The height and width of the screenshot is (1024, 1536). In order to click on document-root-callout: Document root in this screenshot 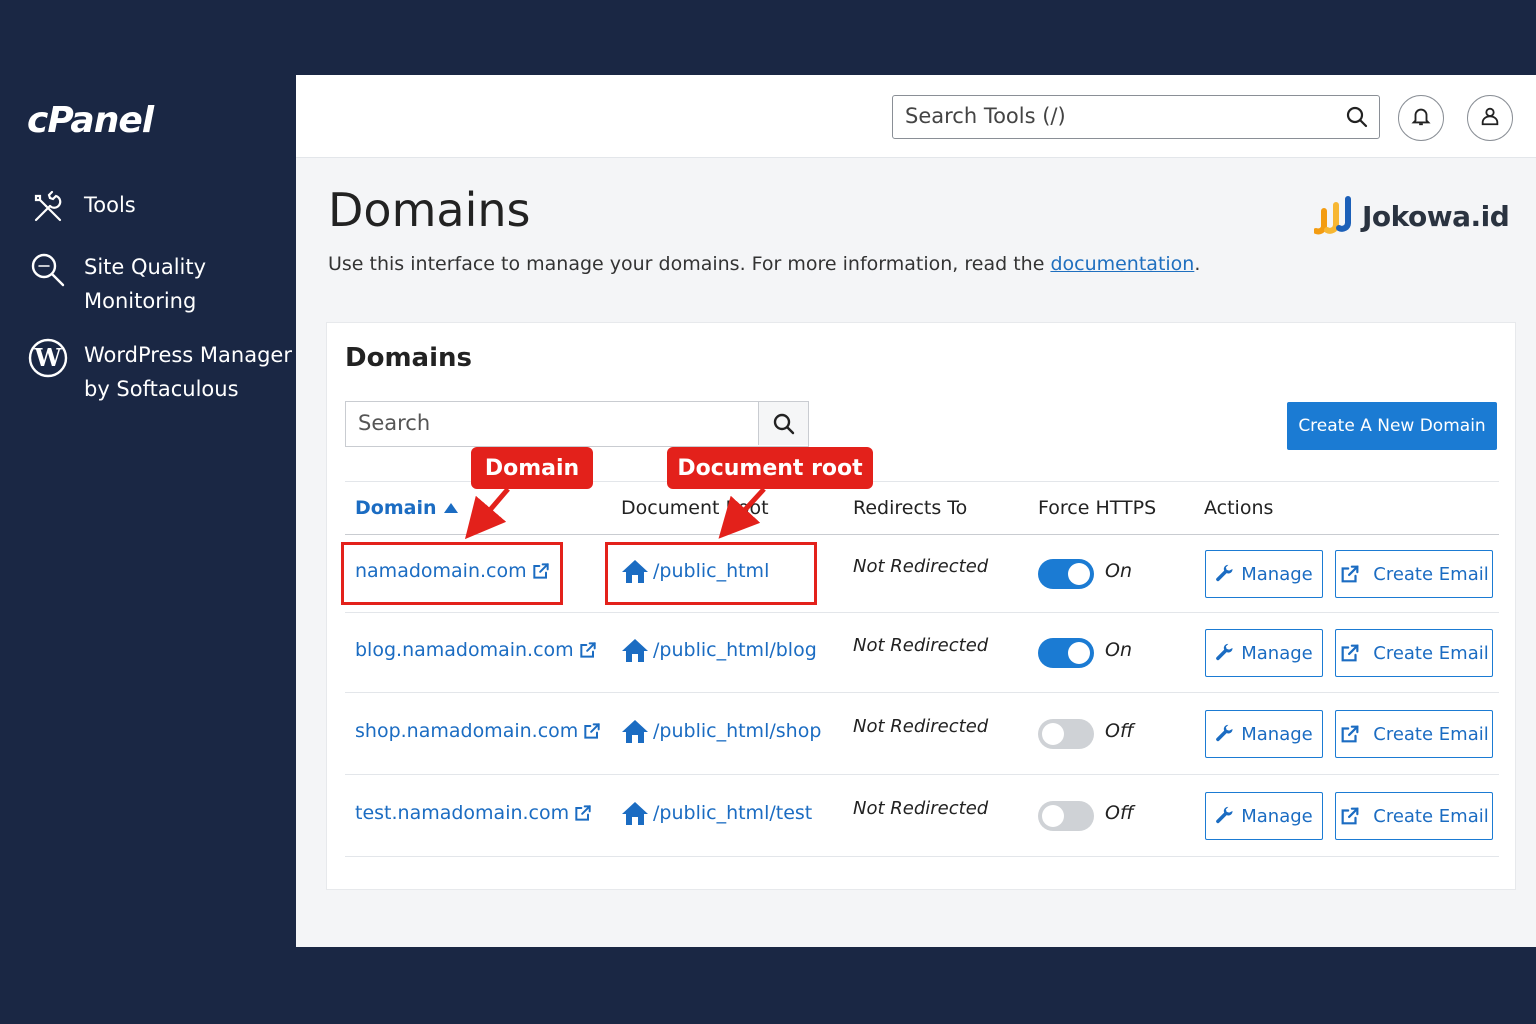, I will do `click(770, 468)`.